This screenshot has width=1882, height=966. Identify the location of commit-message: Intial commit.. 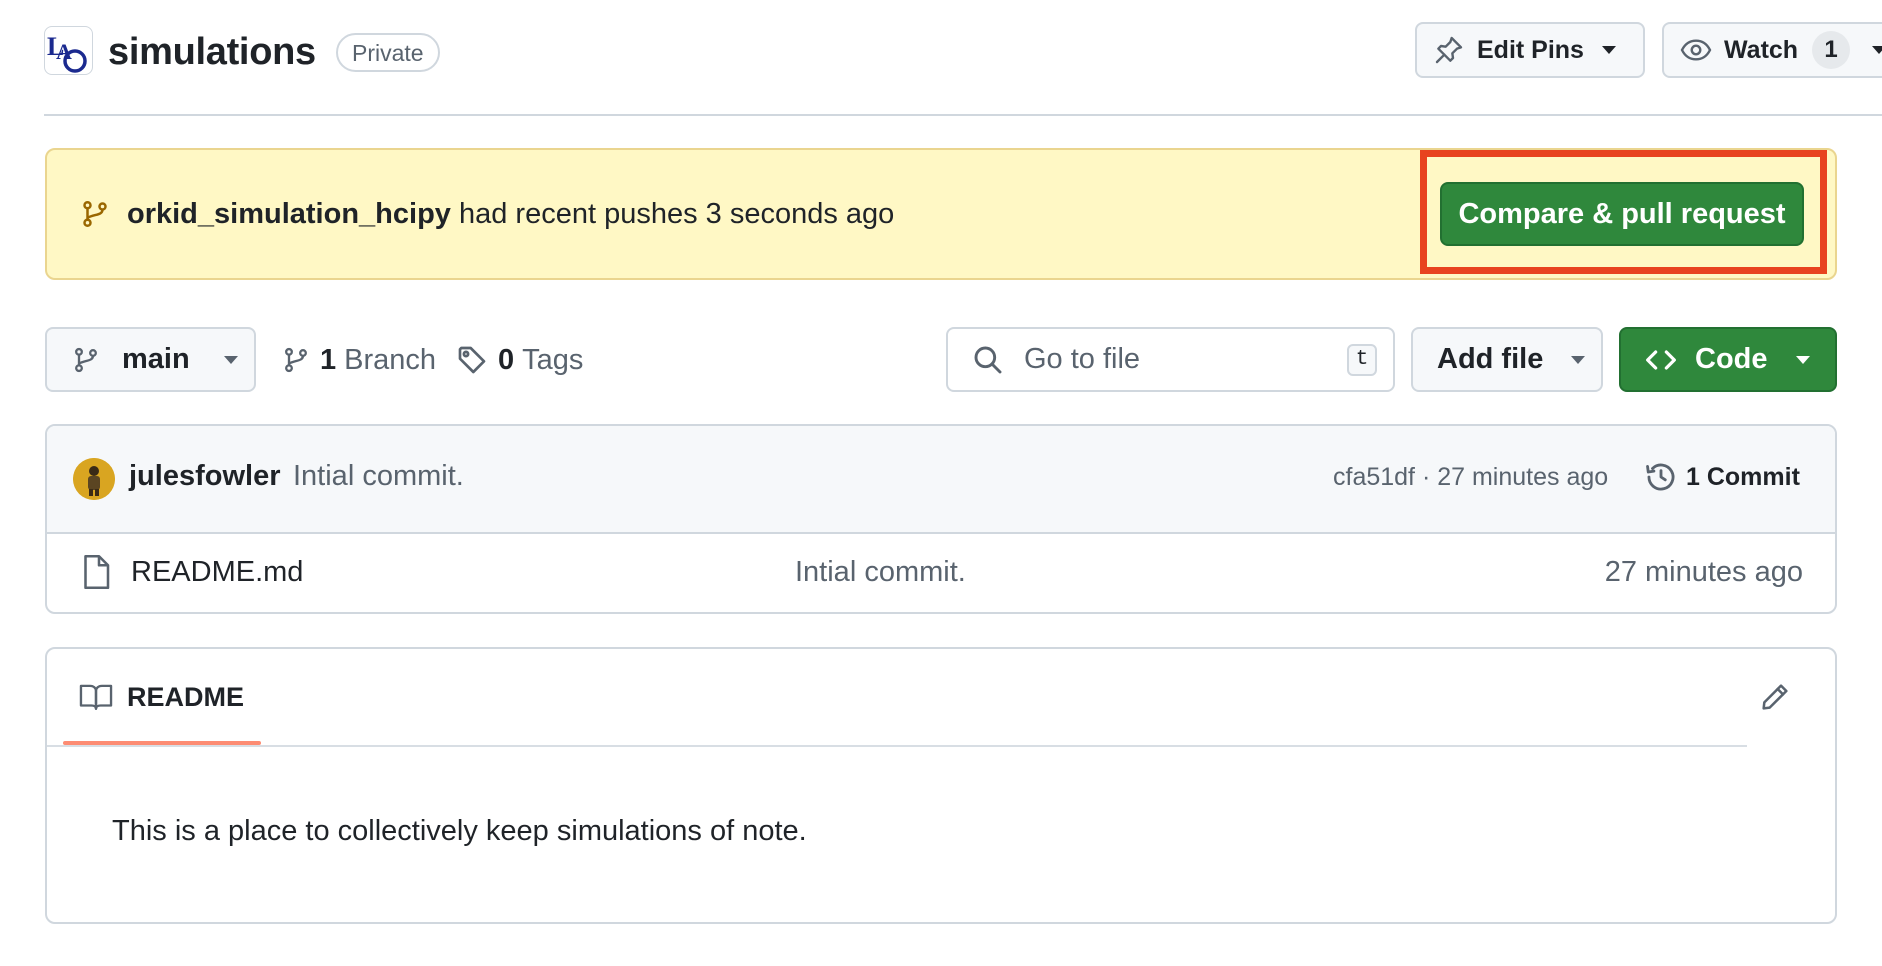
(378, 476).